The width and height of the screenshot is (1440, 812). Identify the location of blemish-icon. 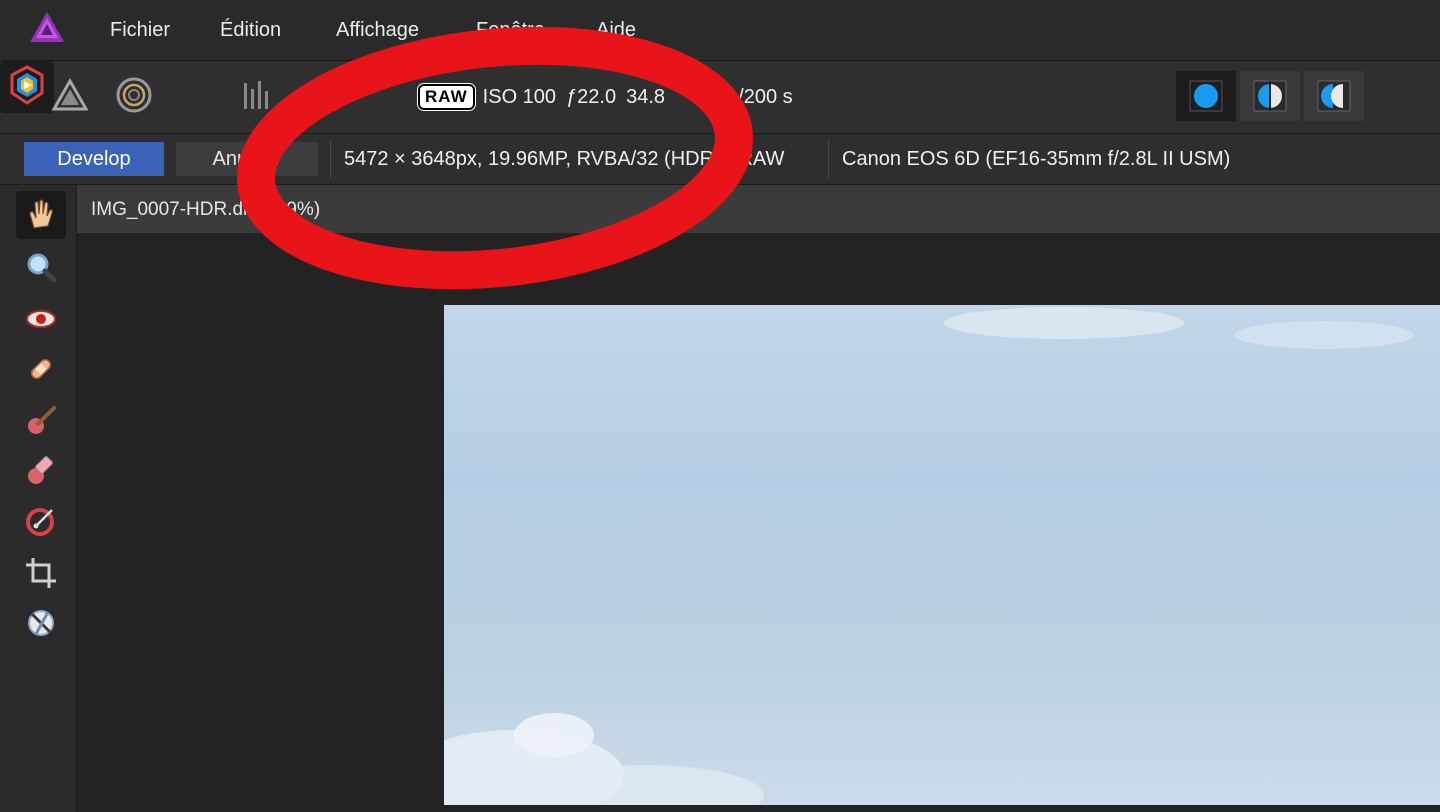
(41, 369).